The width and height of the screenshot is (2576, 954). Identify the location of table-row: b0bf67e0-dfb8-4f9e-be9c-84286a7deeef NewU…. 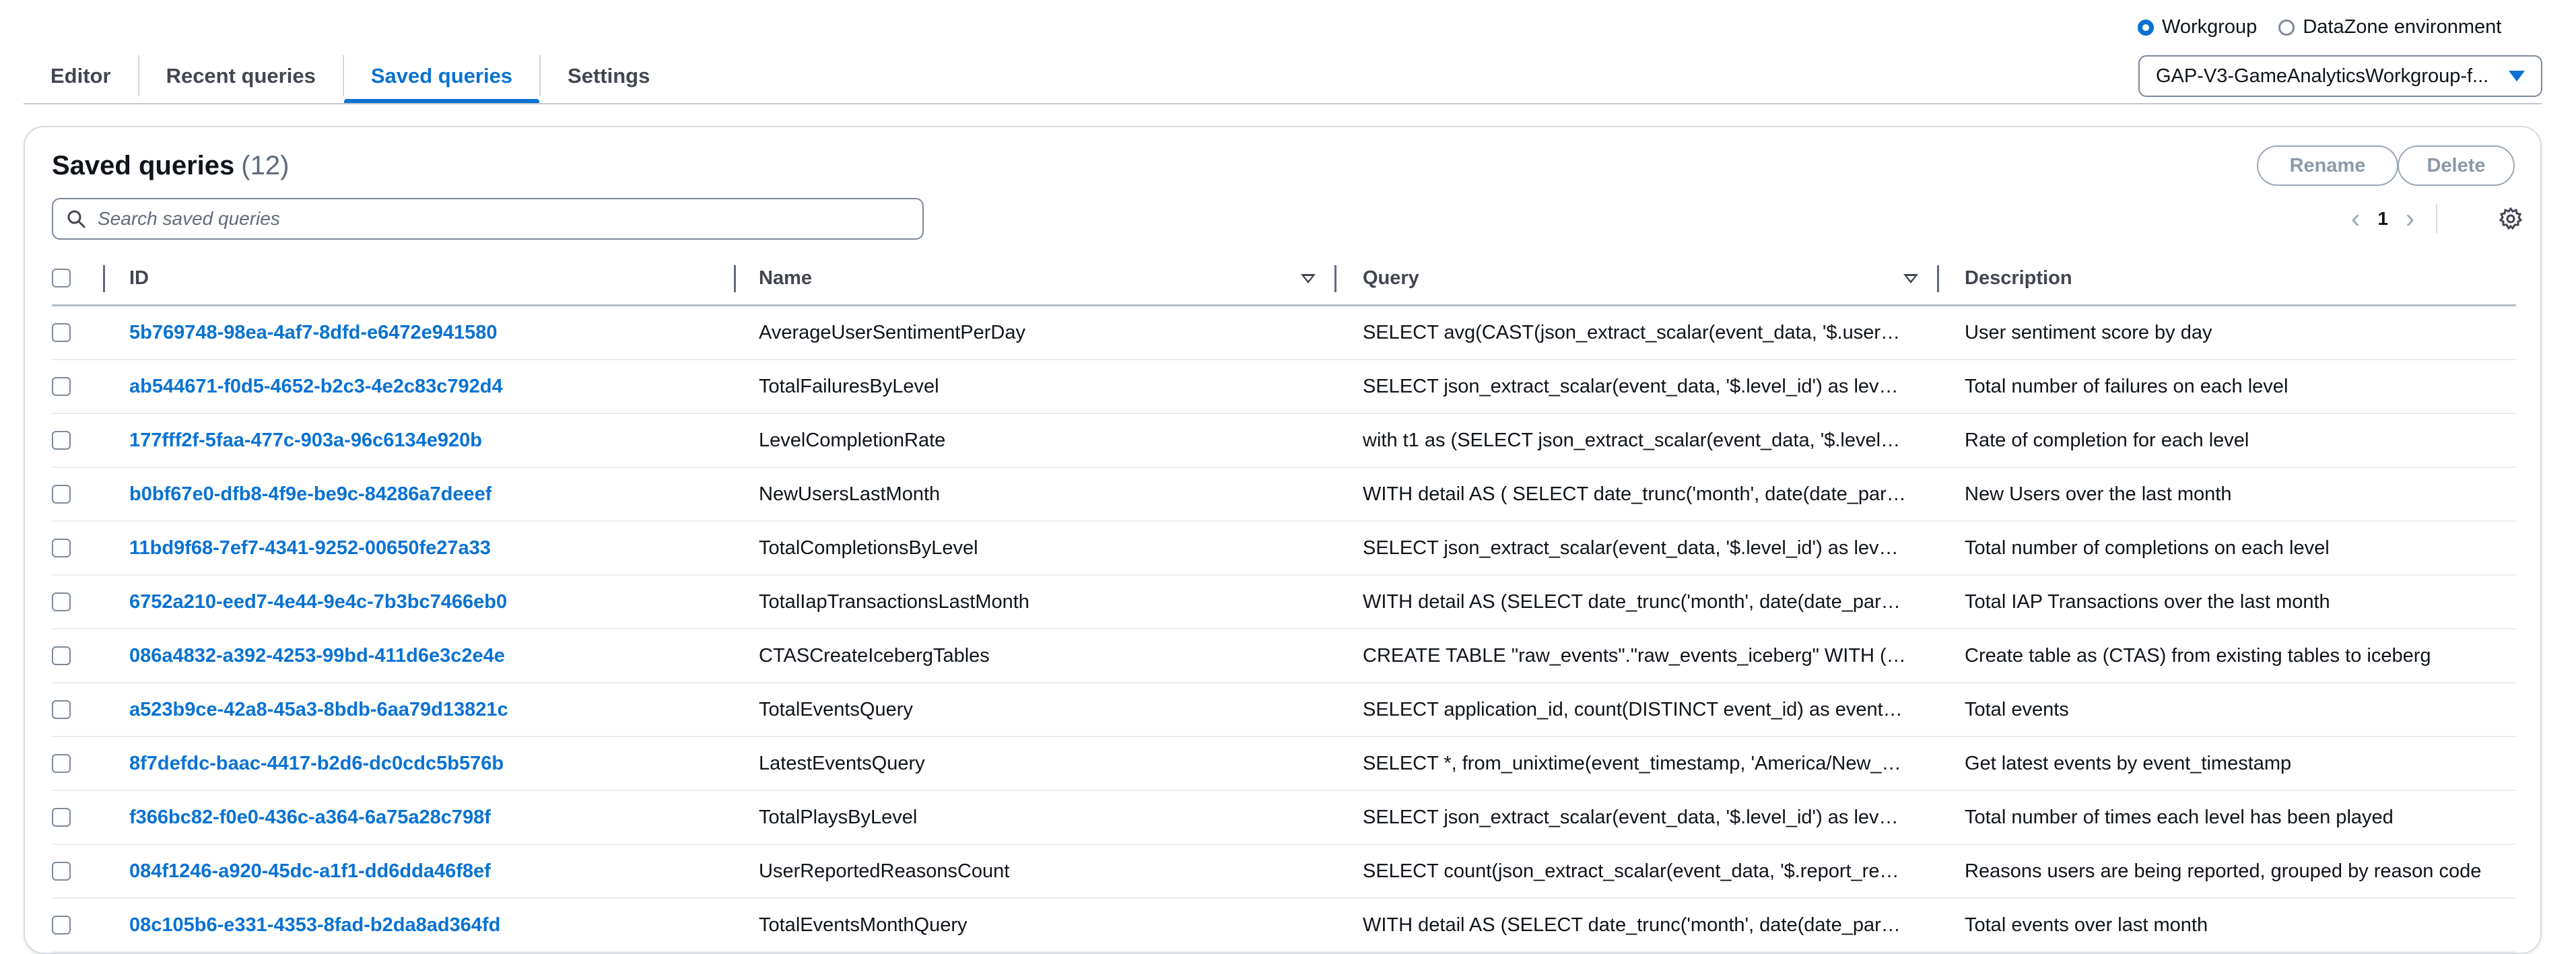
(1284, 495).